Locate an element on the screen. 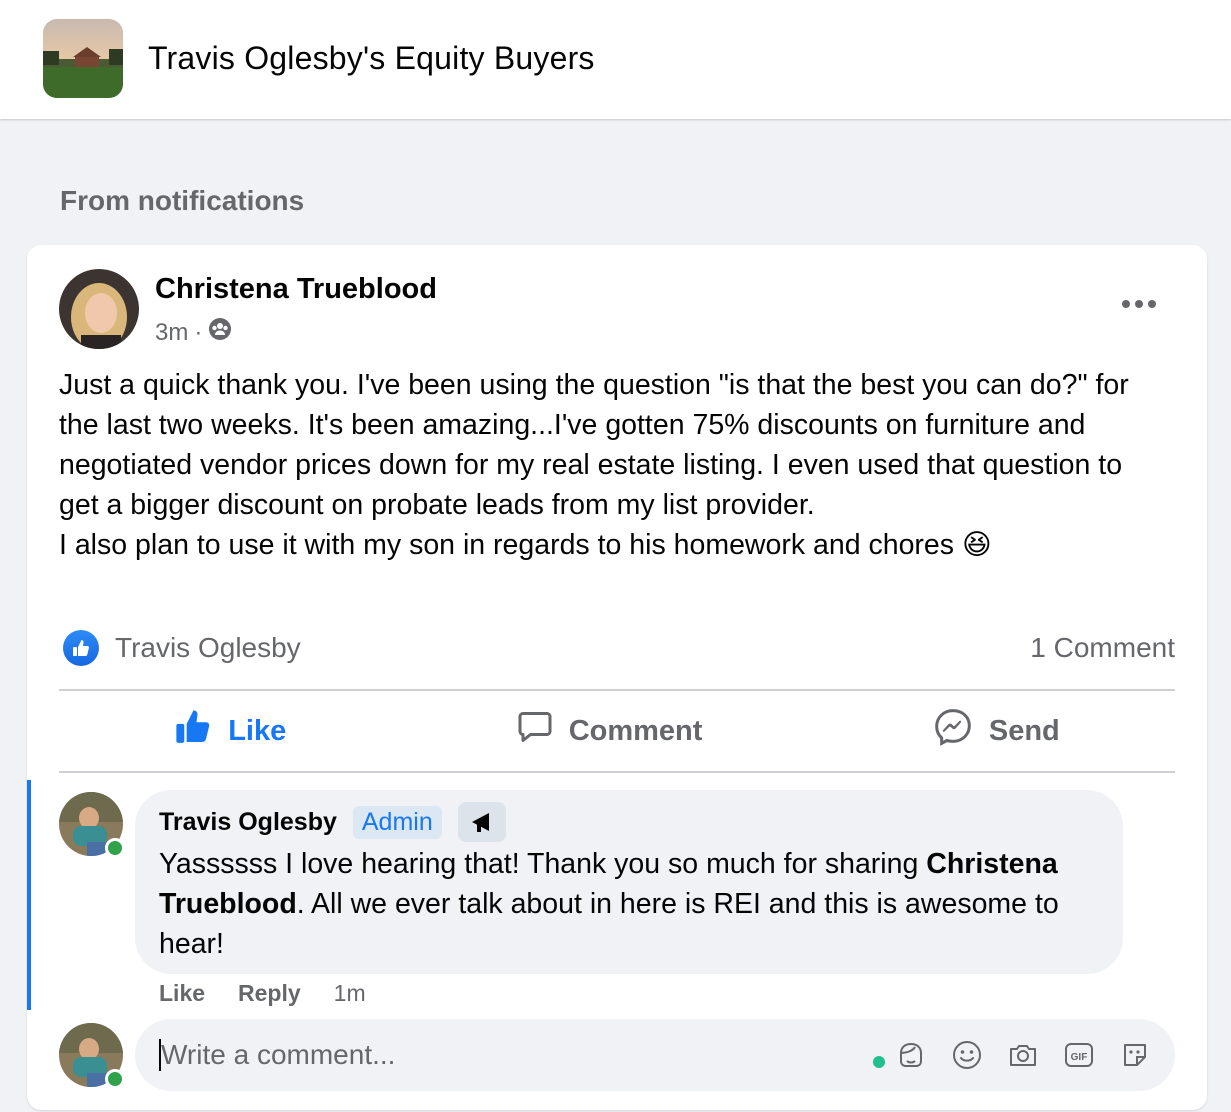  post-author-name: Christena Trueblood is located at coordinates (296, 289).